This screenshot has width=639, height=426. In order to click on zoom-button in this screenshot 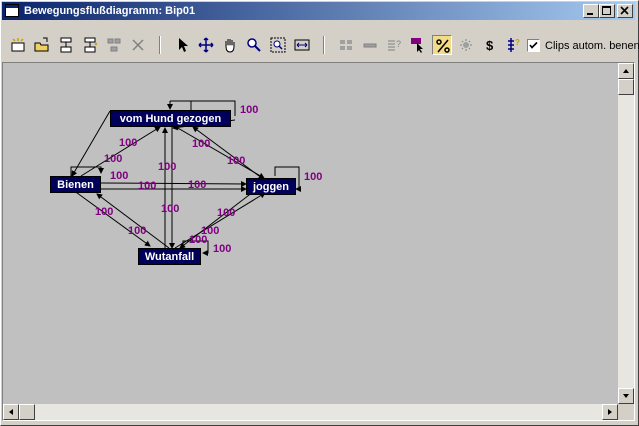, I will do `click(254, 45)`.